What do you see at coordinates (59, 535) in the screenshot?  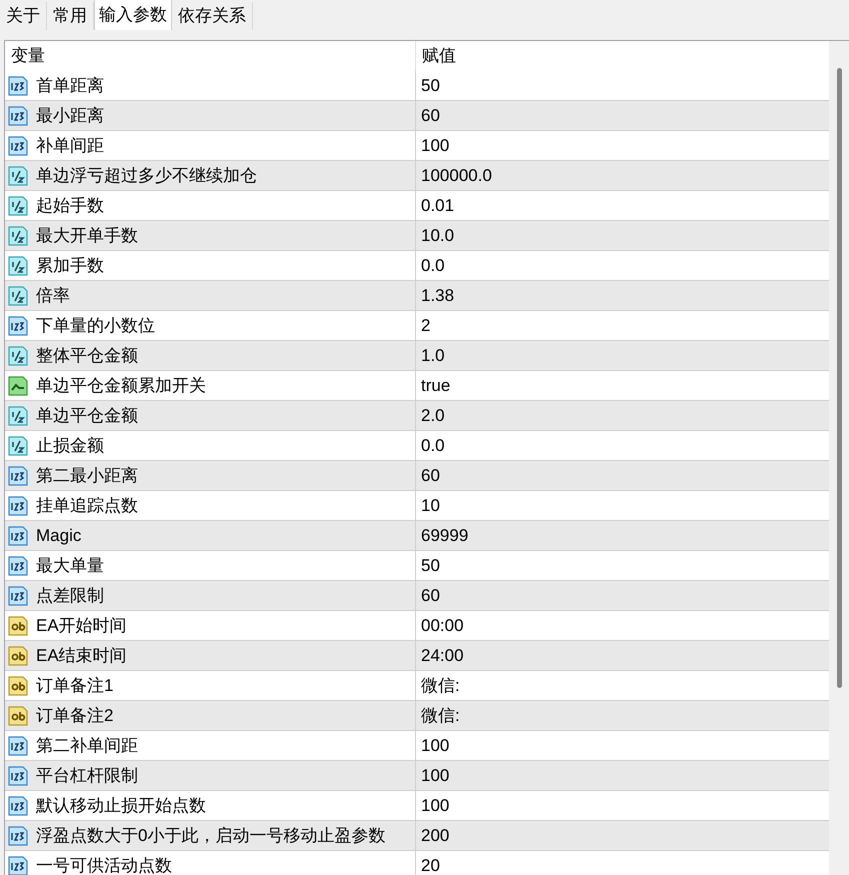 I see `parameter-name: Magic` at bounding box center [59, 535].